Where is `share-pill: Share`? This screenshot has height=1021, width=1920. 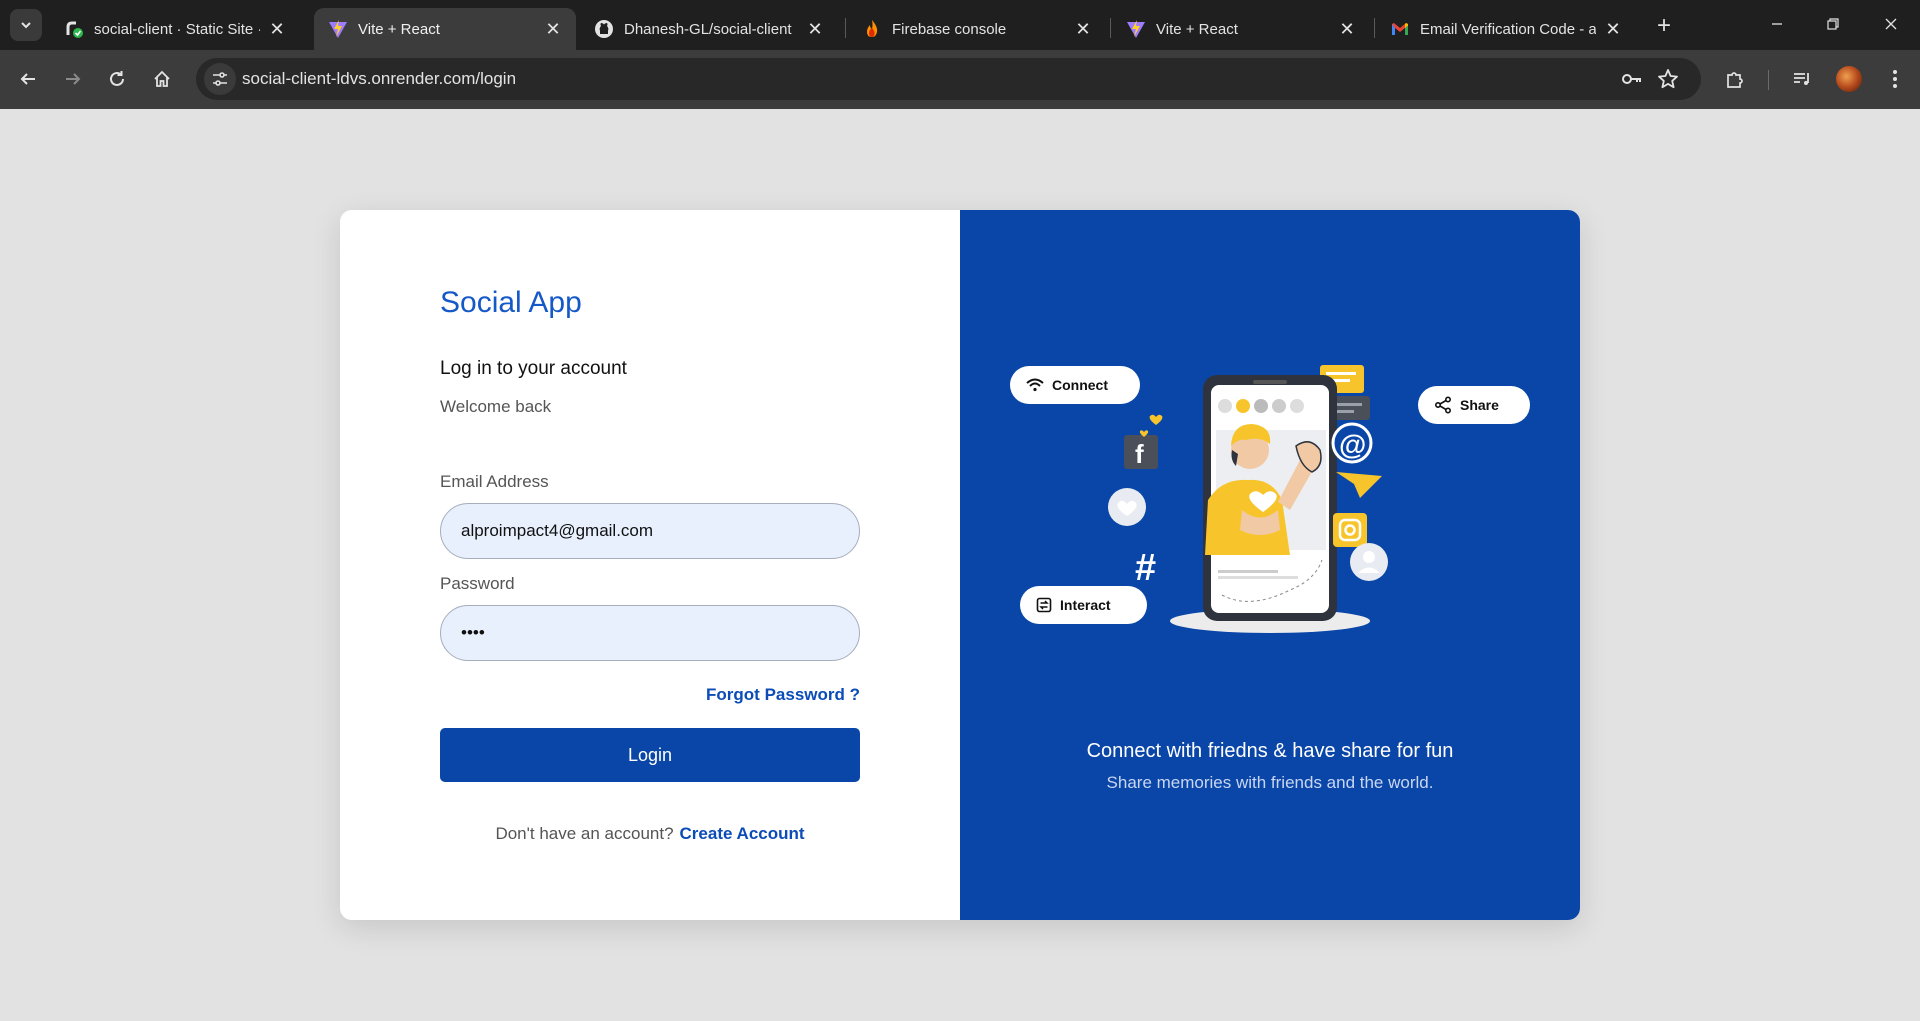 share-pill: Share is located at coordinates (1474, 405).